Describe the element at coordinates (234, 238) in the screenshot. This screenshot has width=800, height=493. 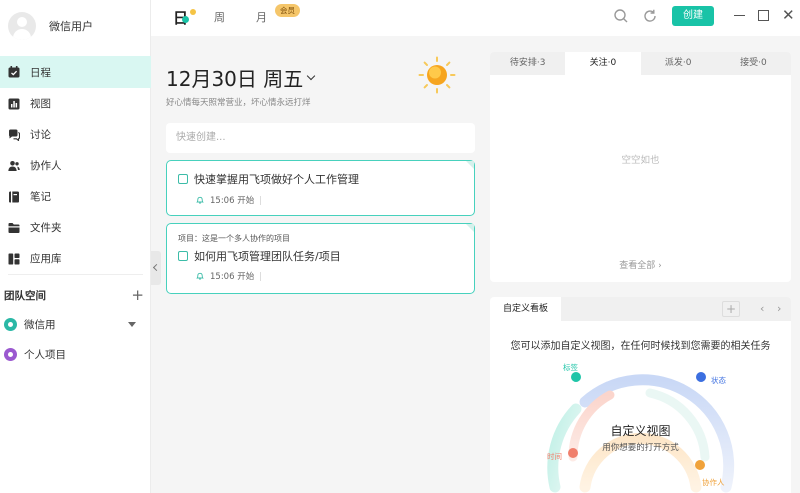
I see `task-project: 项目：这是一个多人协作的项目` at that location.